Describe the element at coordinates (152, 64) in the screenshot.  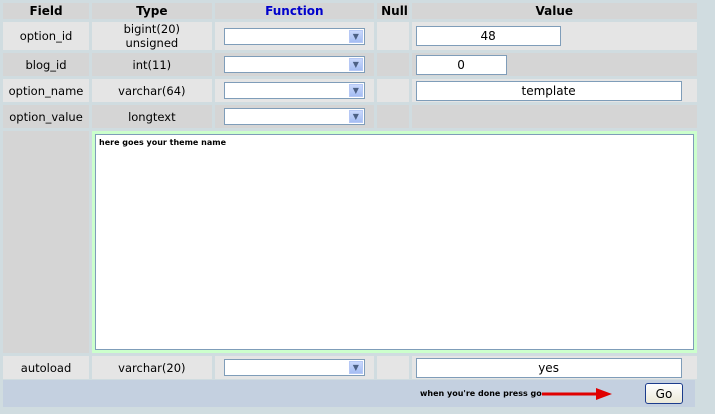
I see `field-type: int(11)` at that location.